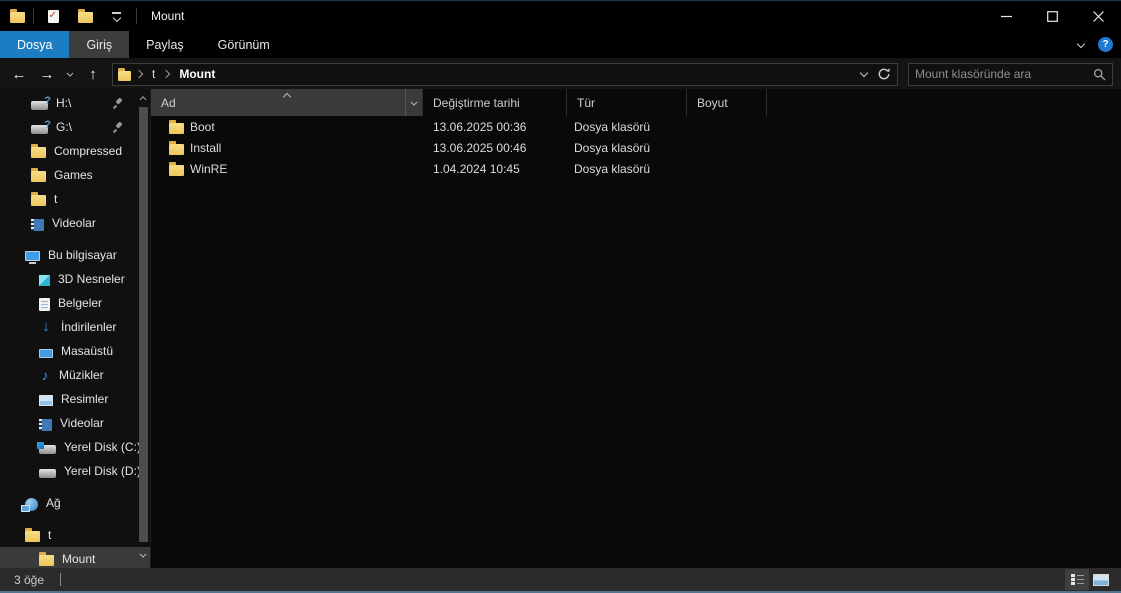 The height and width of the screenshot is (593, 1121). What do you see at coordinates (480, 147) in the screenshot?
I see `file-modified: 13.06.2025 00:46` at bounding box center [480, 147].